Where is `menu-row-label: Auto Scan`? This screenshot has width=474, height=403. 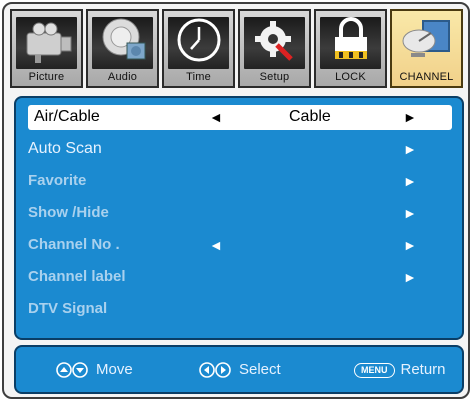
menu-row-label: Auto Scan is located at coordinates (65, 148).